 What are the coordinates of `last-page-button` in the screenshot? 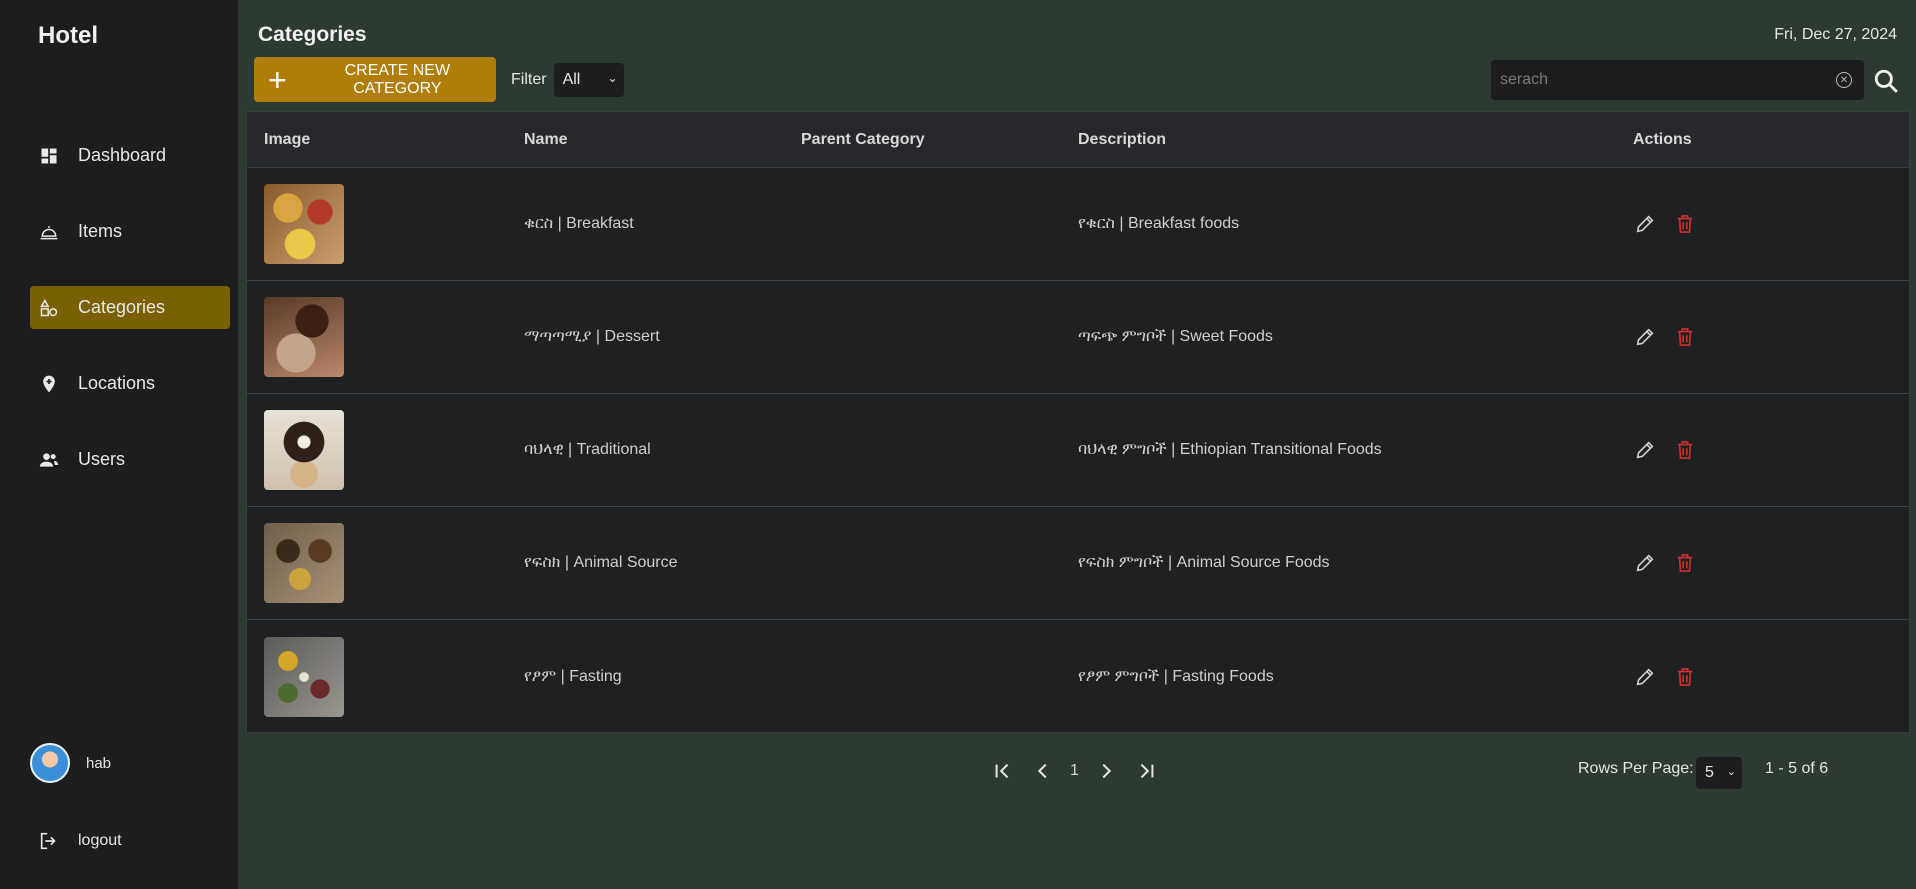 It's located at (1146, 771).